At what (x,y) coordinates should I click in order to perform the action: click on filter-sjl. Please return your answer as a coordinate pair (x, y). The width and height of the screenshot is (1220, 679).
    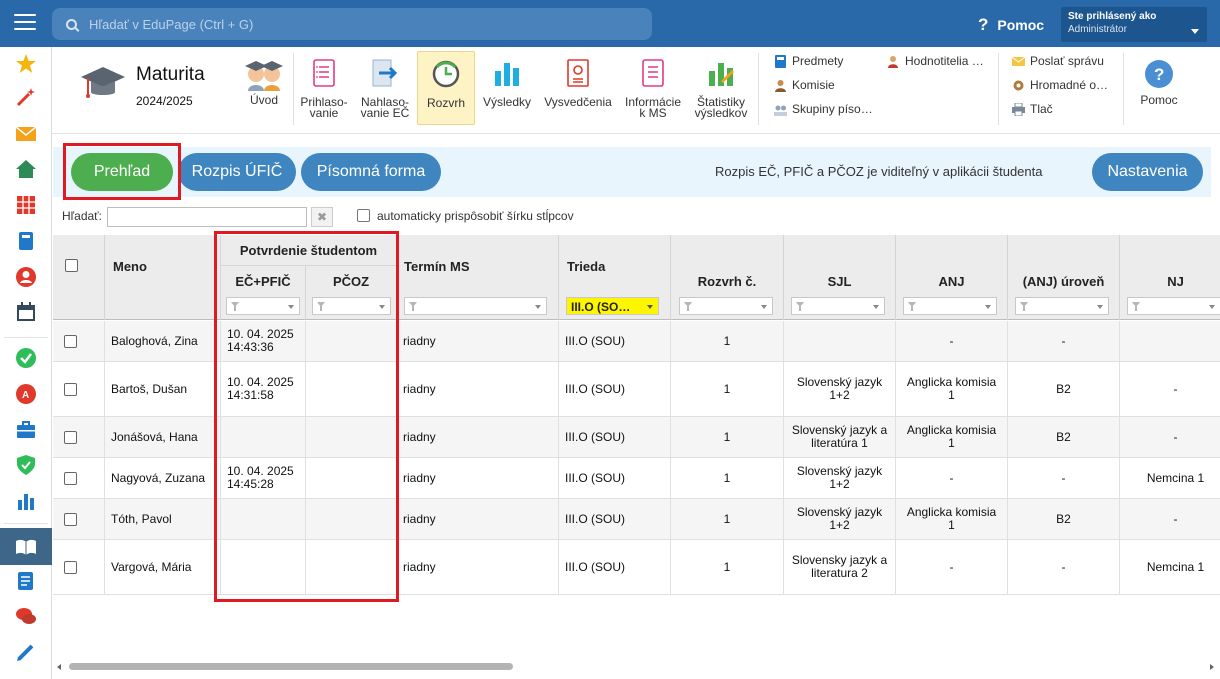
    Looking at the image, I should click on (838, 306).